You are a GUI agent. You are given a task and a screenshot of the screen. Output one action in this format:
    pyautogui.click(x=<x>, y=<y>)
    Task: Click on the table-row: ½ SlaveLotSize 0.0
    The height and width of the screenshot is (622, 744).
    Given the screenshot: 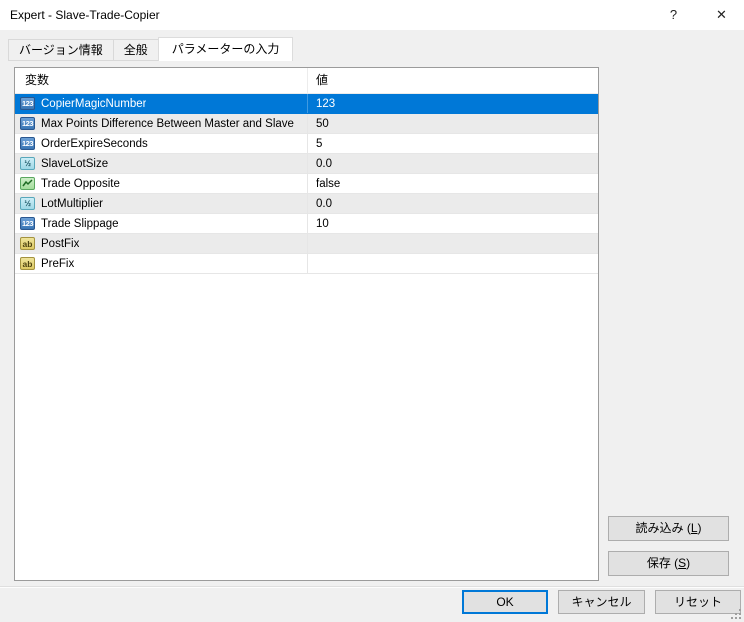 What is the action you would take?
    pyautogui.click(x=306, y=164)
    